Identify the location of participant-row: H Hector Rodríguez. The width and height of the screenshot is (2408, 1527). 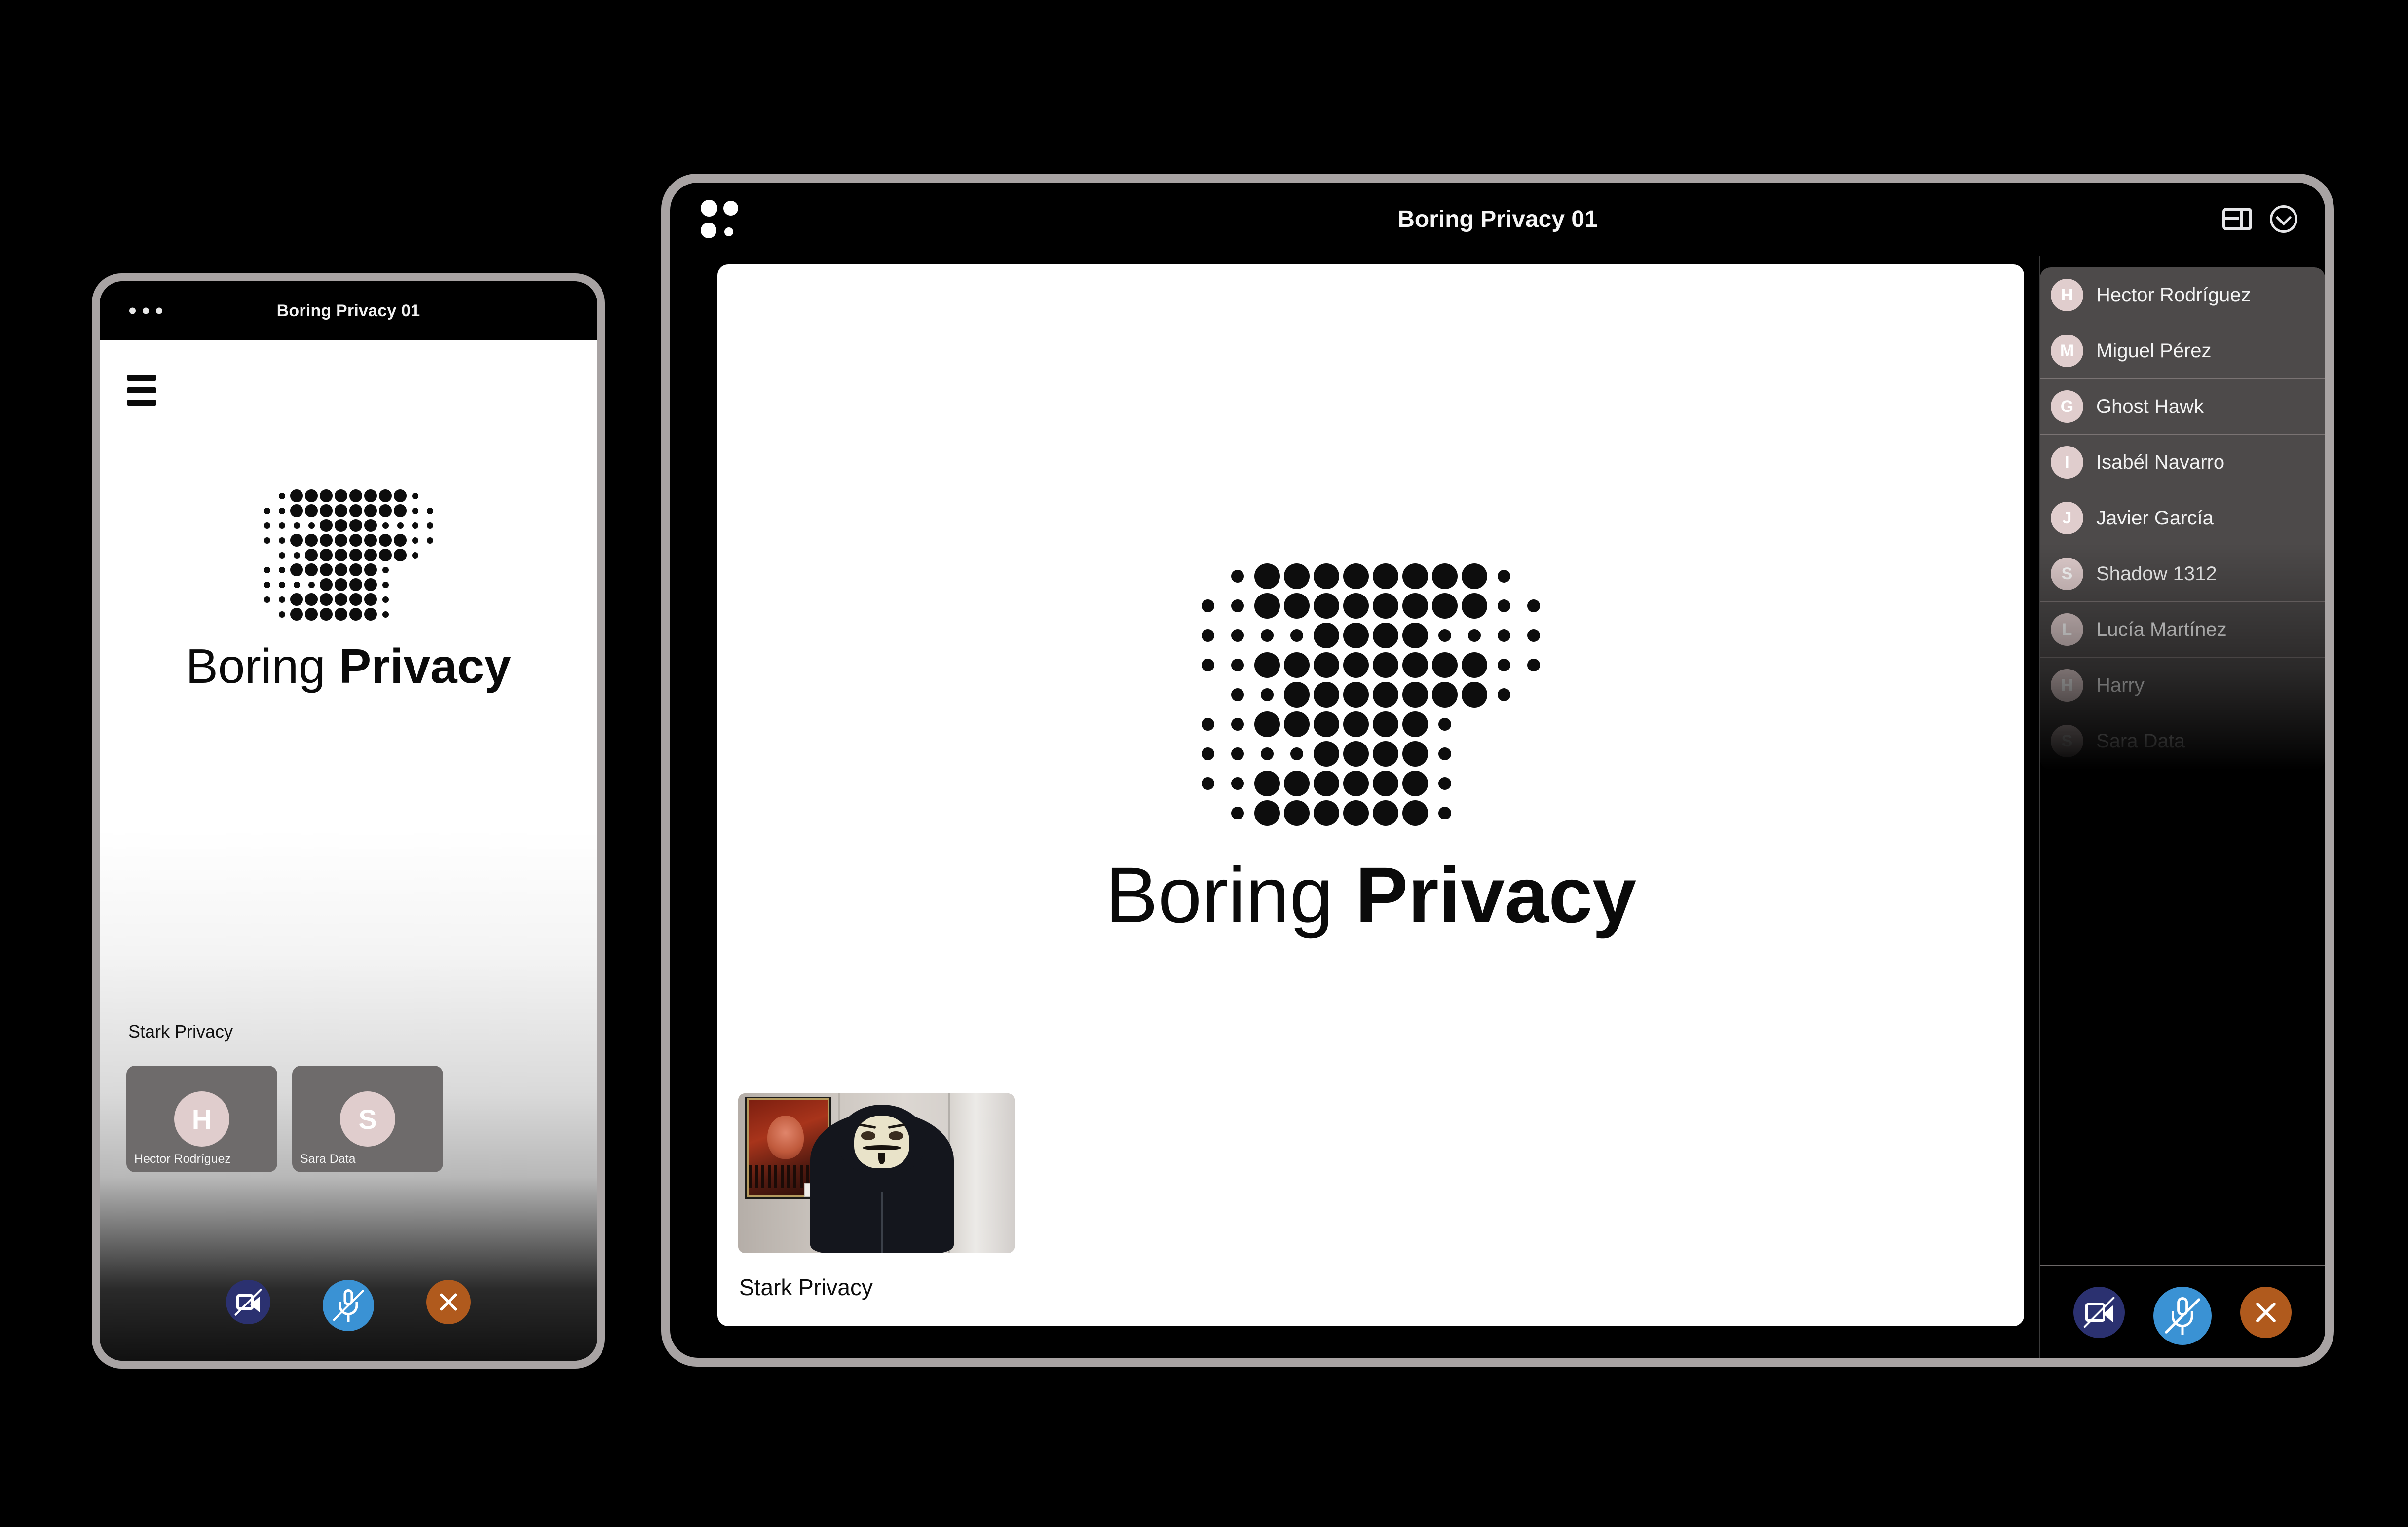
(2183, 295).